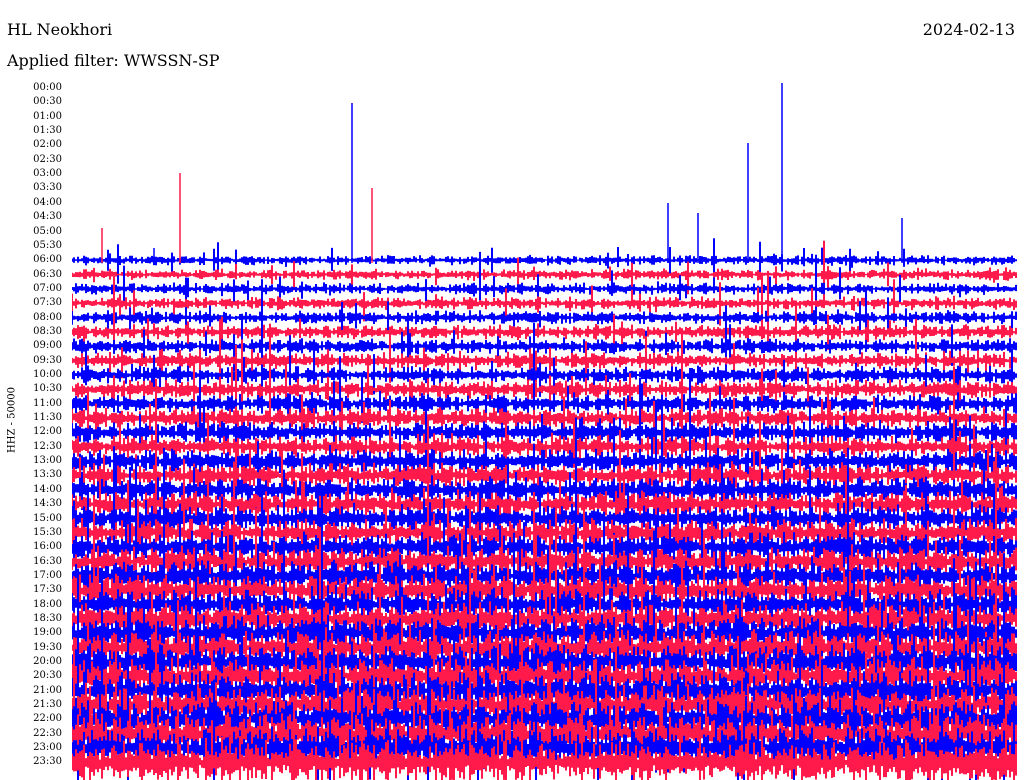  Describe the element at coordinates (47, 231) in the screenshot. I see `row-label: 05:00` at that location.